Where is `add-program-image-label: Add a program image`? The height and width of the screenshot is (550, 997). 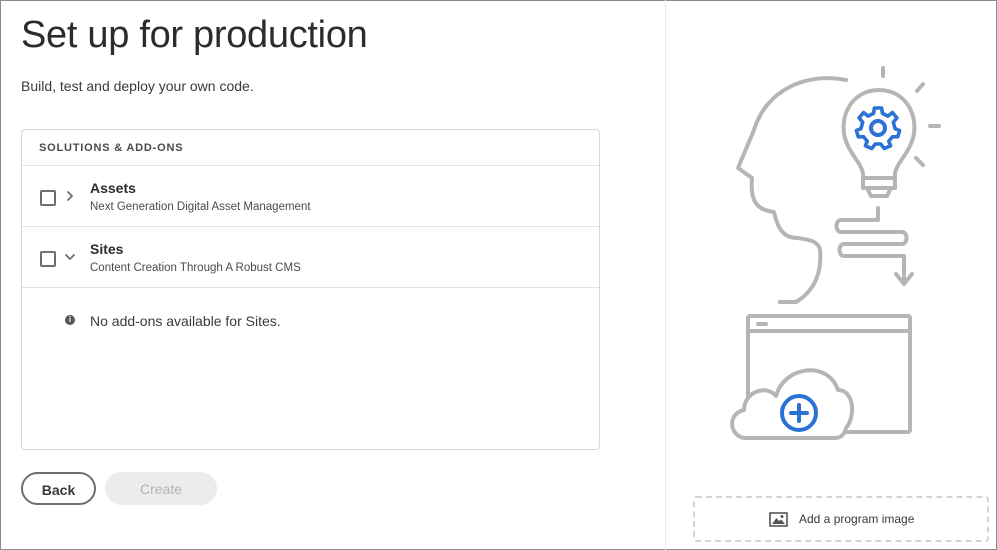 add-program-image-label: Add a program image is located at coordinates (857, 519).